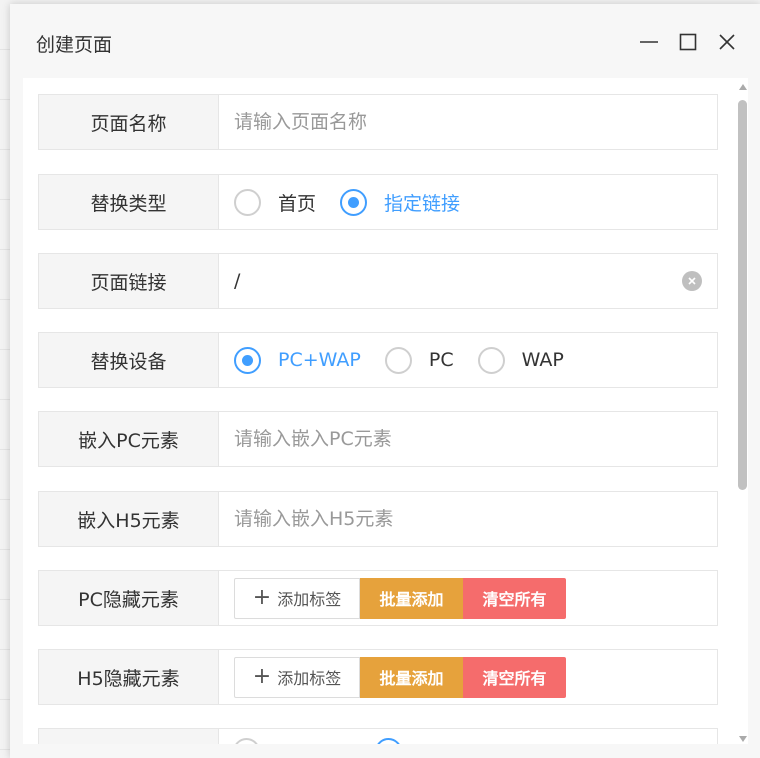  Describe the element at coordinates (74, 45) in the screenshot. I see `dialog-title: 创建页面` at that location.